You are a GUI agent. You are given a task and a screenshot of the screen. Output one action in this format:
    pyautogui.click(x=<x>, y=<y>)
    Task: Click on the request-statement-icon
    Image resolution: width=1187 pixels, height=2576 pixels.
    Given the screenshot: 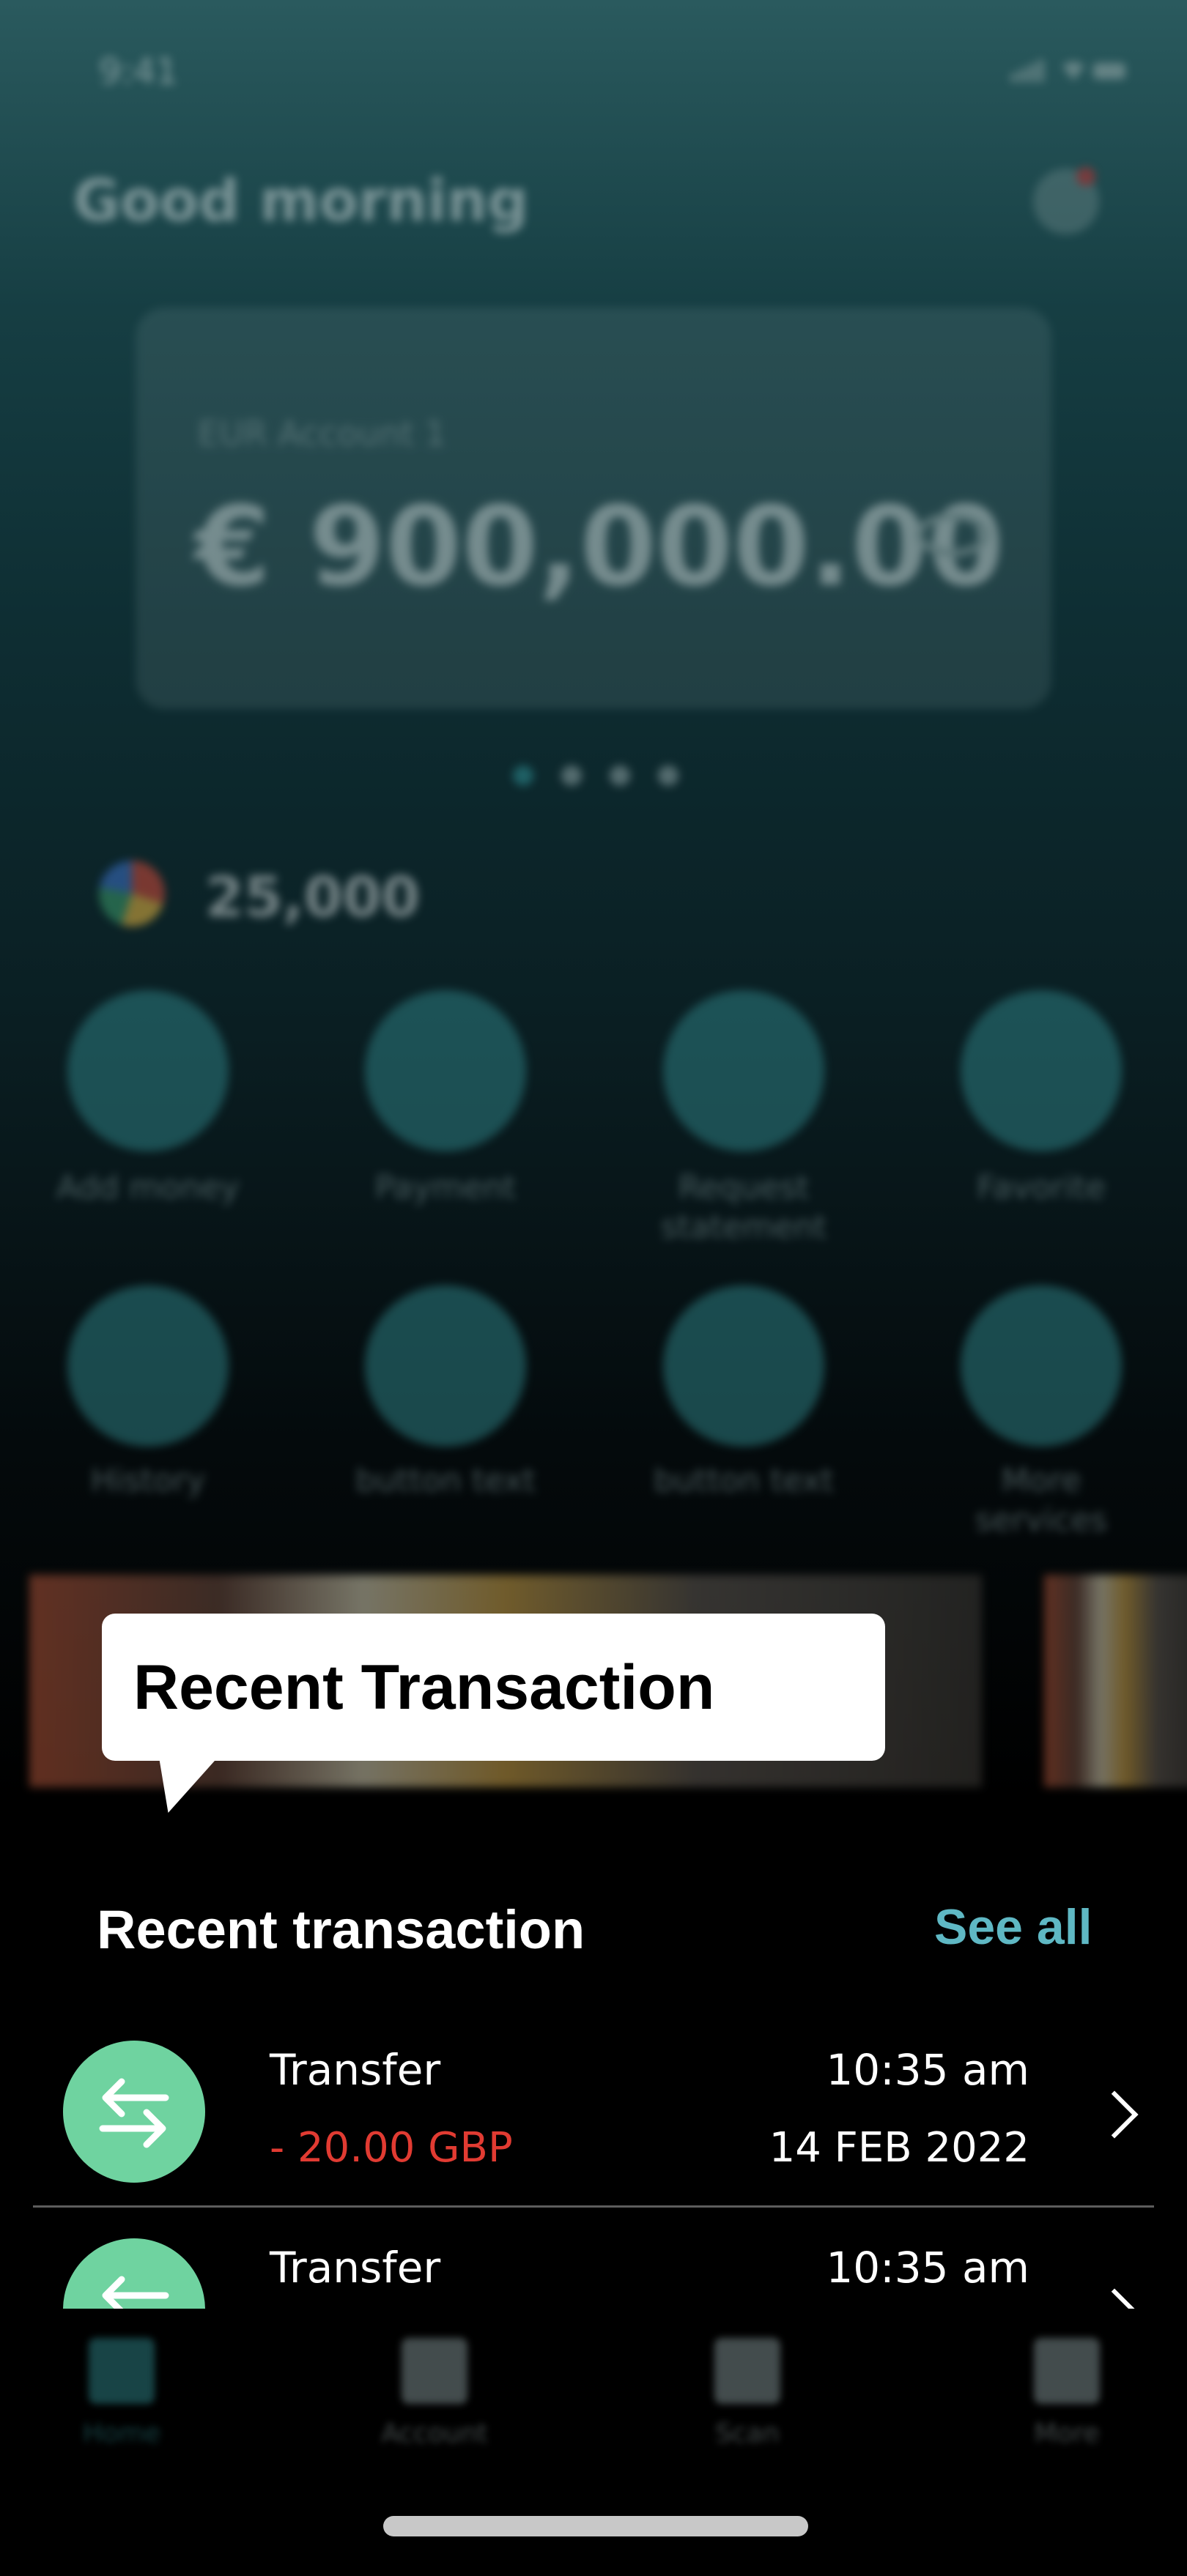 What is the action you would take?
    pyautogui.click(x=744, y=1070)
    